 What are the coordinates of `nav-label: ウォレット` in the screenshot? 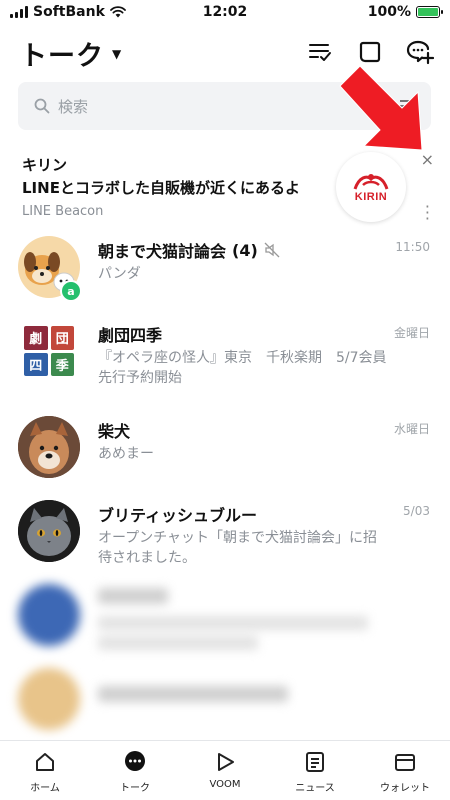 It's located at (405, 788).